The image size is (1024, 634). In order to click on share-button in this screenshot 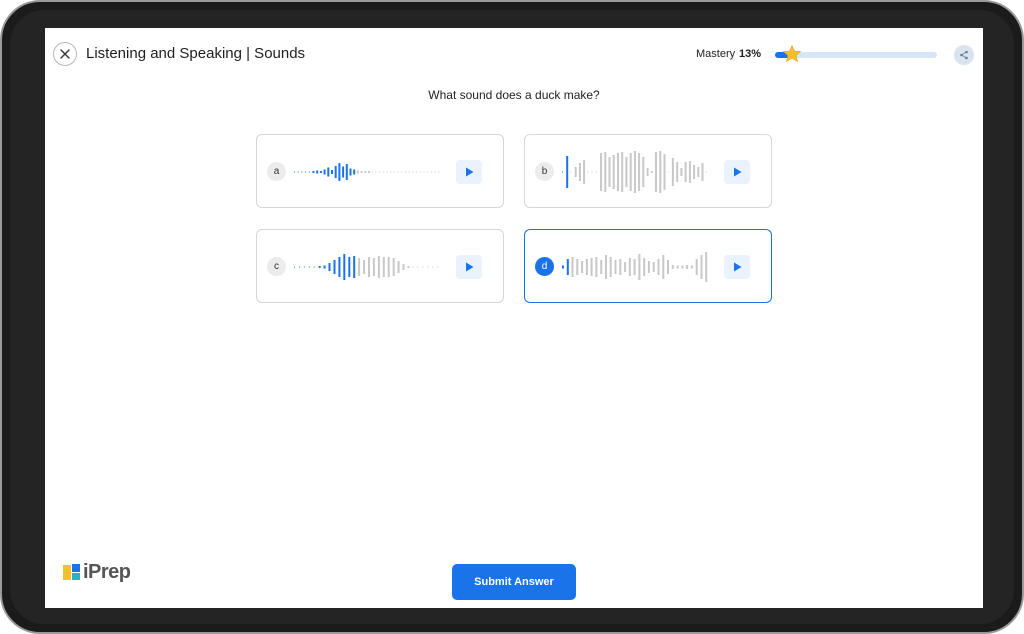, I will do `click(964, 55)`.